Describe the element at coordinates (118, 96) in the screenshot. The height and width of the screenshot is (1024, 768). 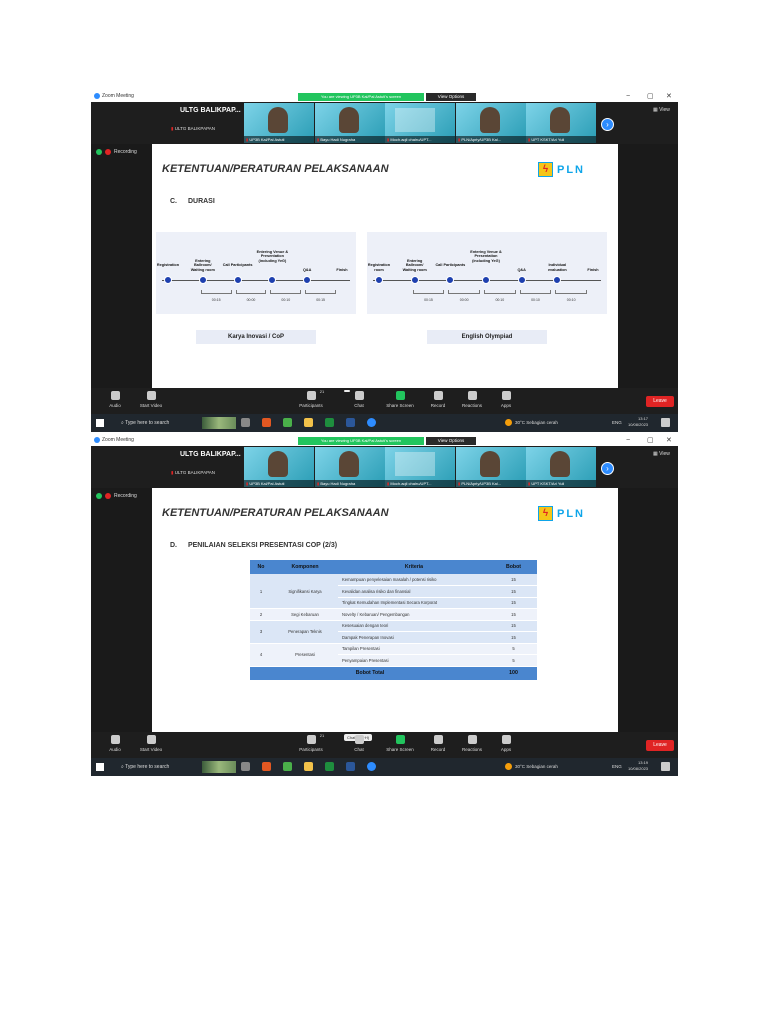
I see `window-title: Zoom Meeting` at that location.